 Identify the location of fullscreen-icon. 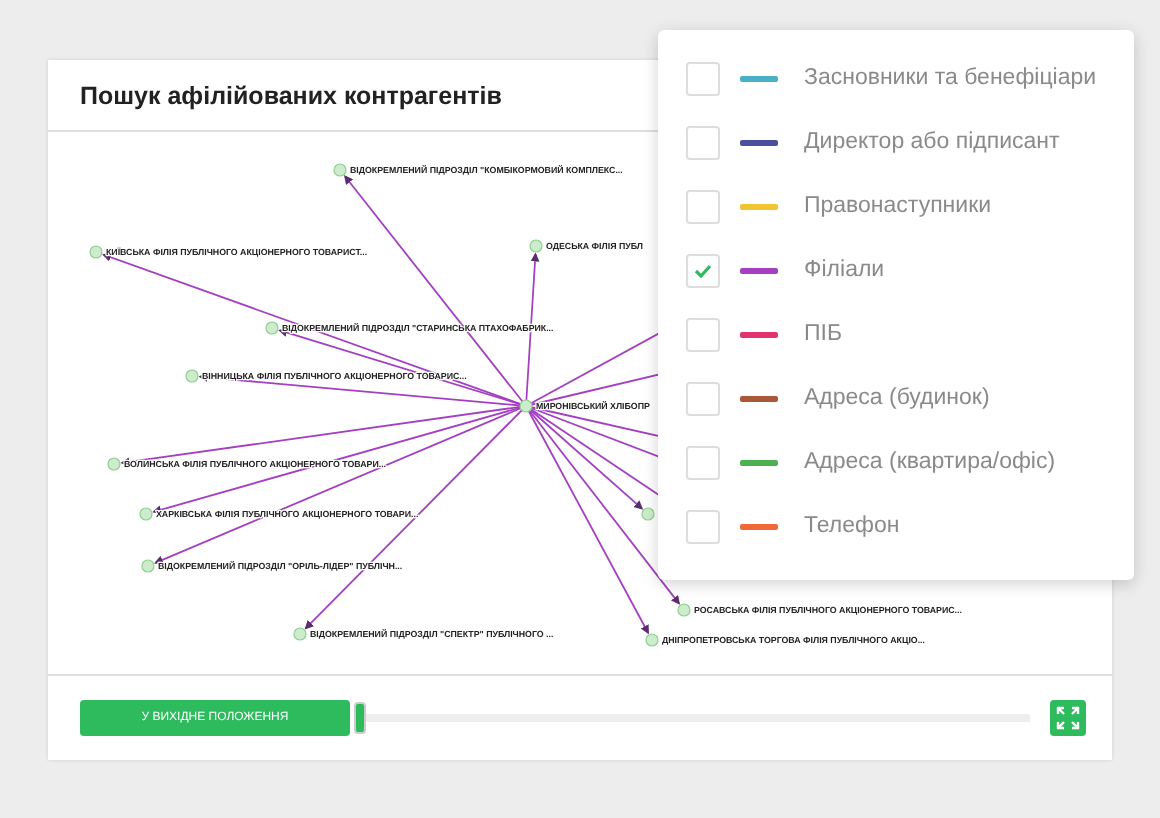
(1068, 718).